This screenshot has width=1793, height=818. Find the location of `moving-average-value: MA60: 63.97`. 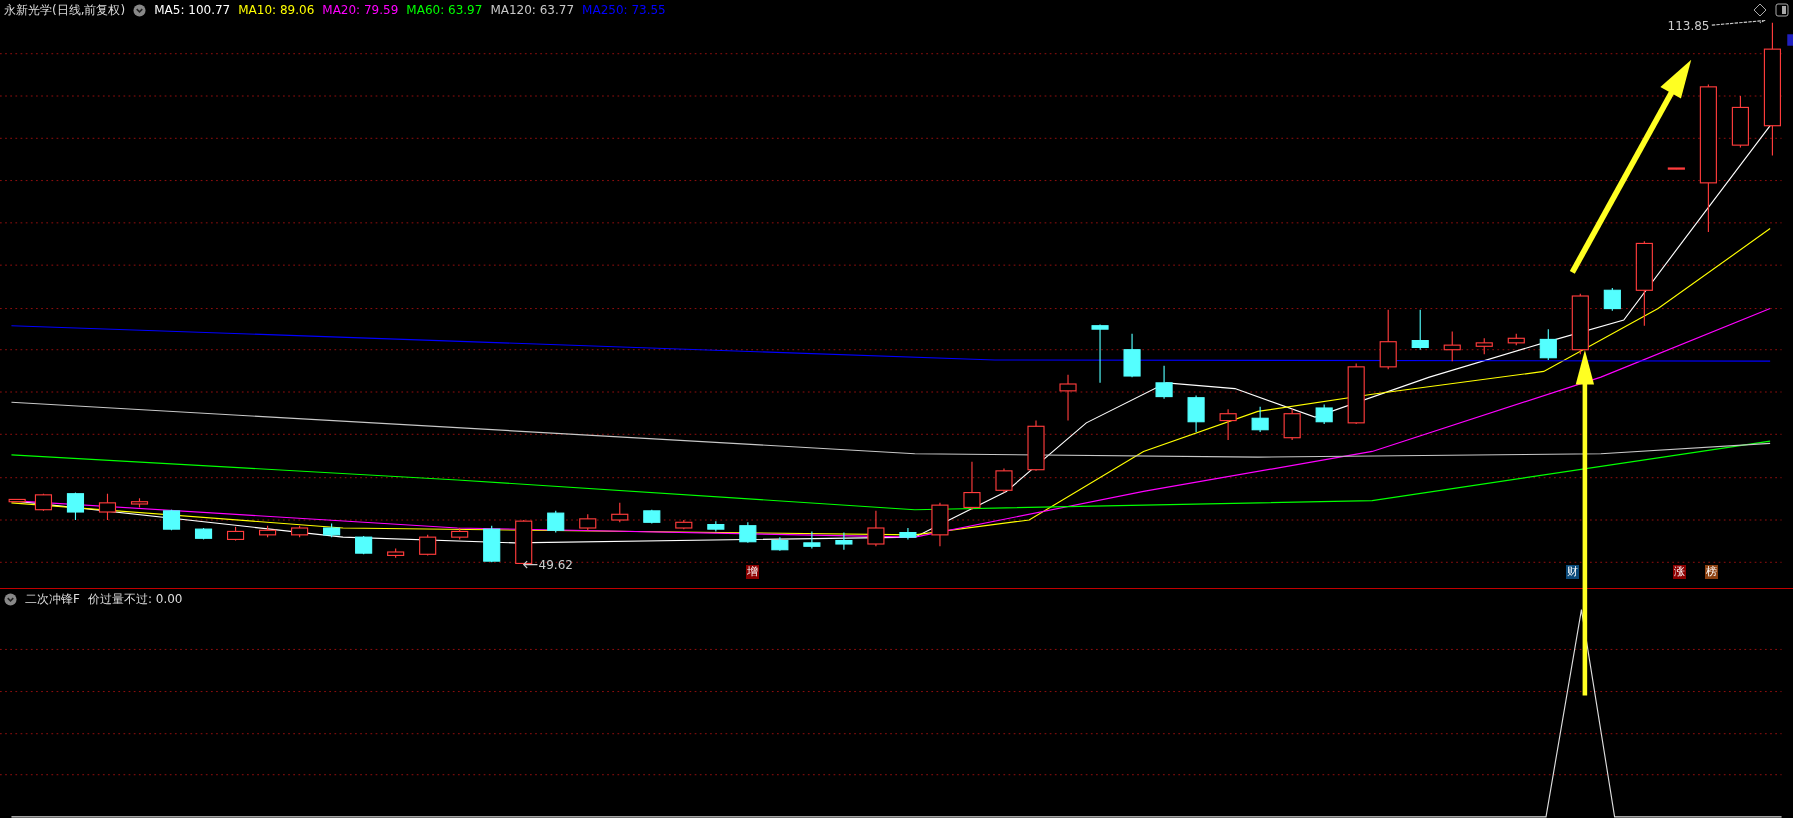

moving-average-value: MA60: 63.97 is located at coordinates (444, 10).